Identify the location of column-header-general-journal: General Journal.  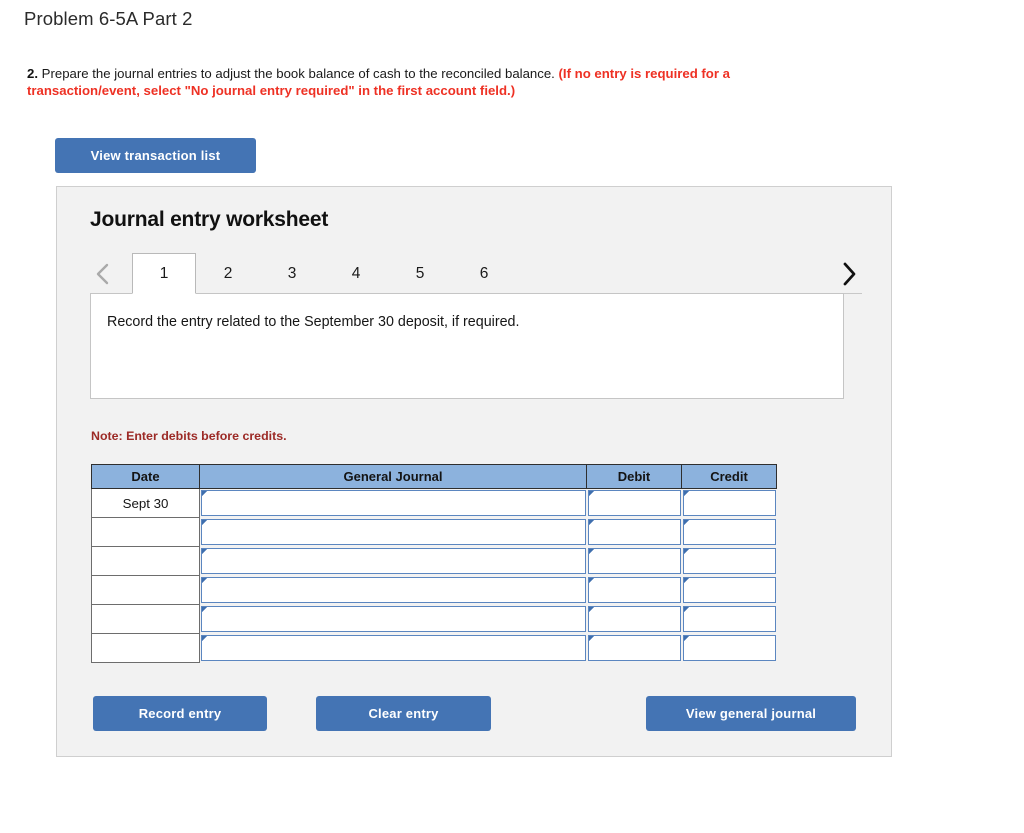
(393, 476).